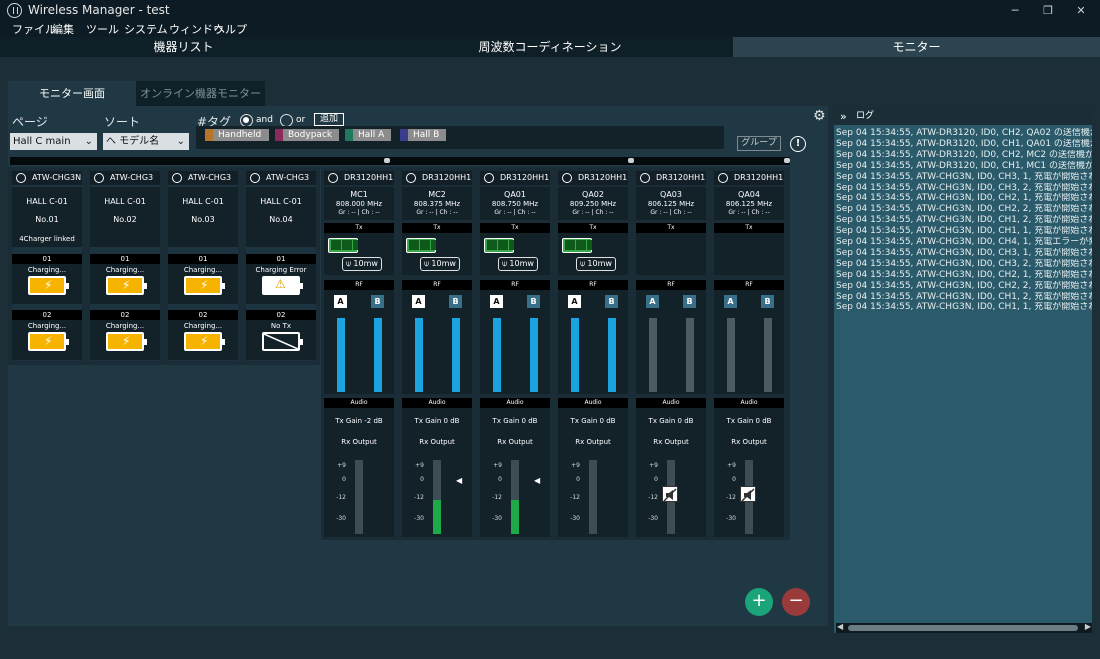 The image size is (1100, 659). Describe the element at coordinates (125, 279) in the screenshot. I see `charger-slot: 01 Charging... ⚡` at that location.